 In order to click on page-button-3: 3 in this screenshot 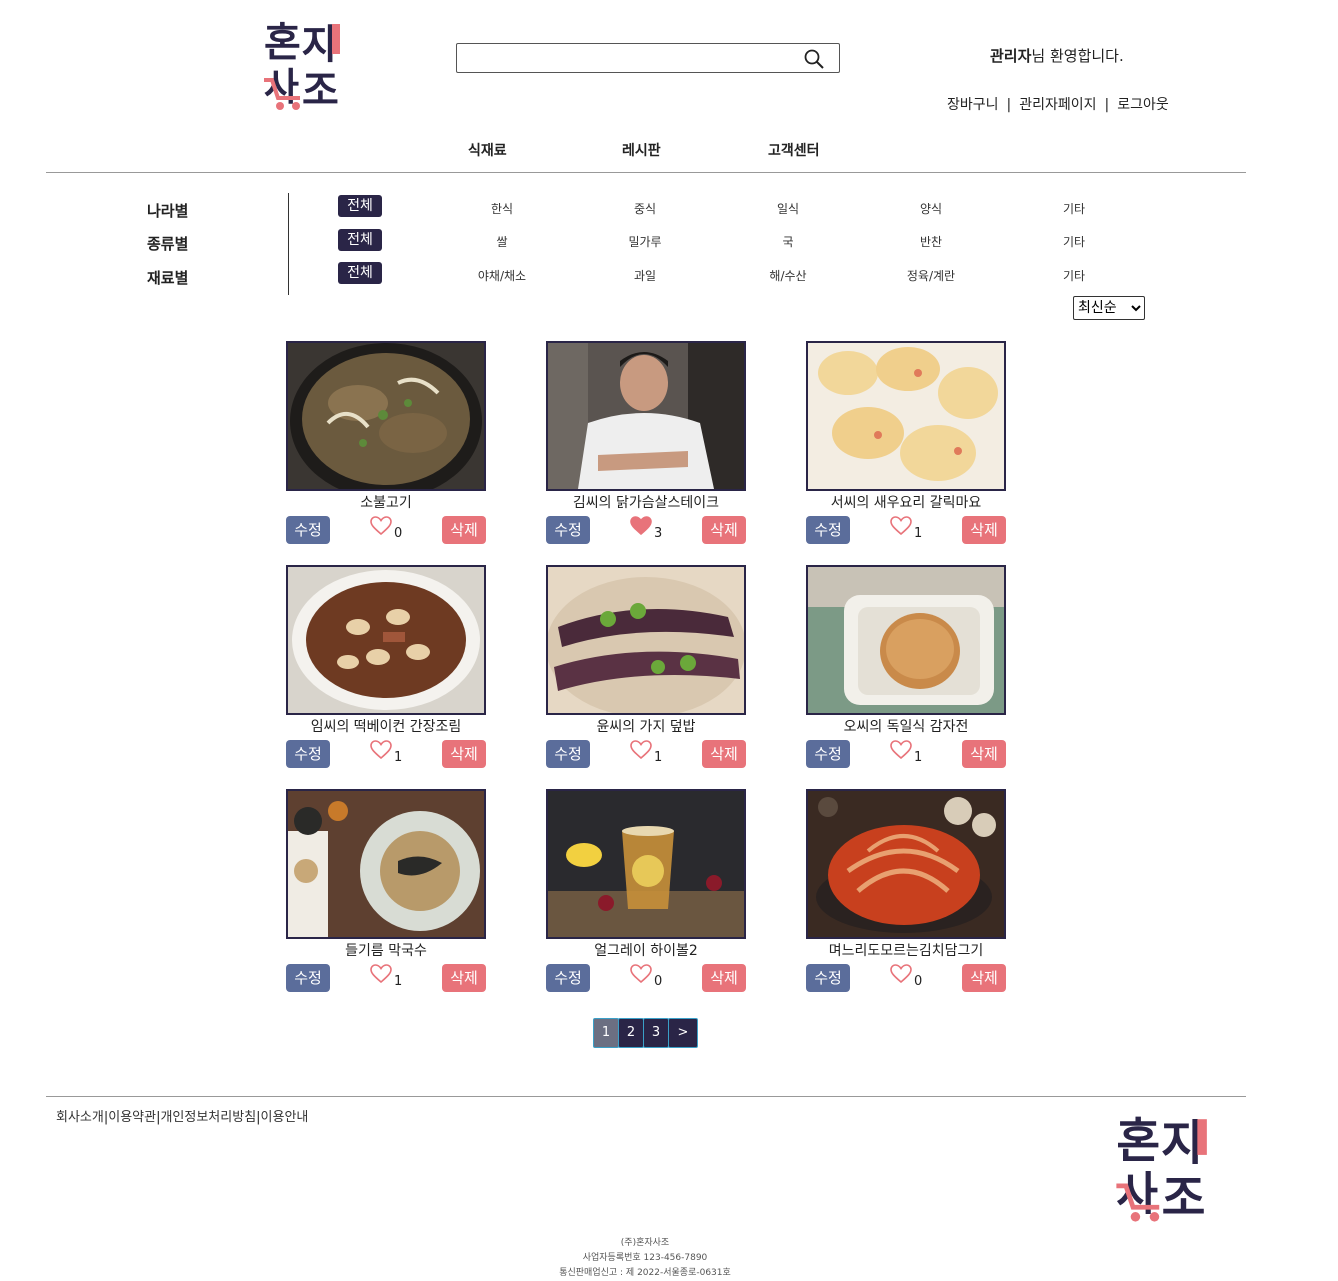, I will do `click(656, 1033)`.